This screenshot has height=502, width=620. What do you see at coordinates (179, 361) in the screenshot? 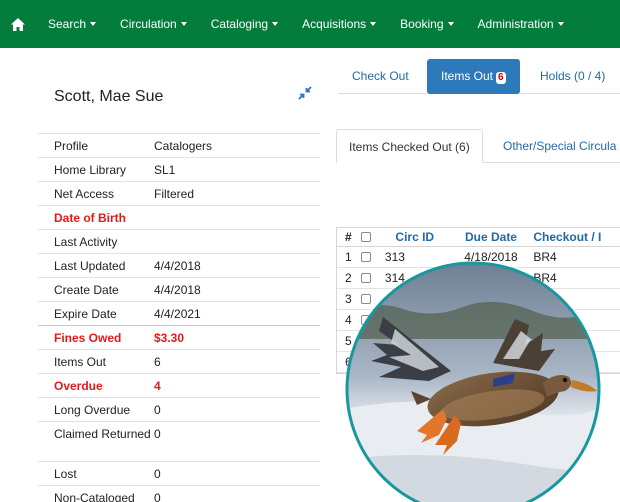
I see `summary-row-items-out: Items Out 6` at bounding box center [179, 361].